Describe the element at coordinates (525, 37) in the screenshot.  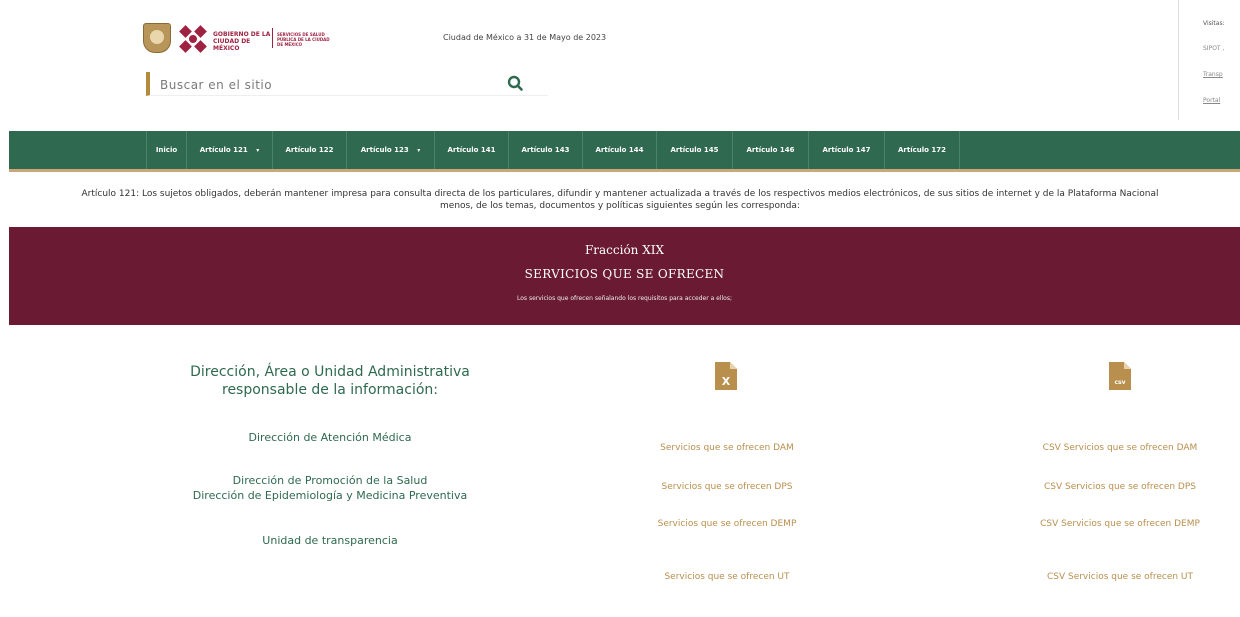
I see `current-date: Ciudad de México a 31 de Mayo de 2023` at that location.